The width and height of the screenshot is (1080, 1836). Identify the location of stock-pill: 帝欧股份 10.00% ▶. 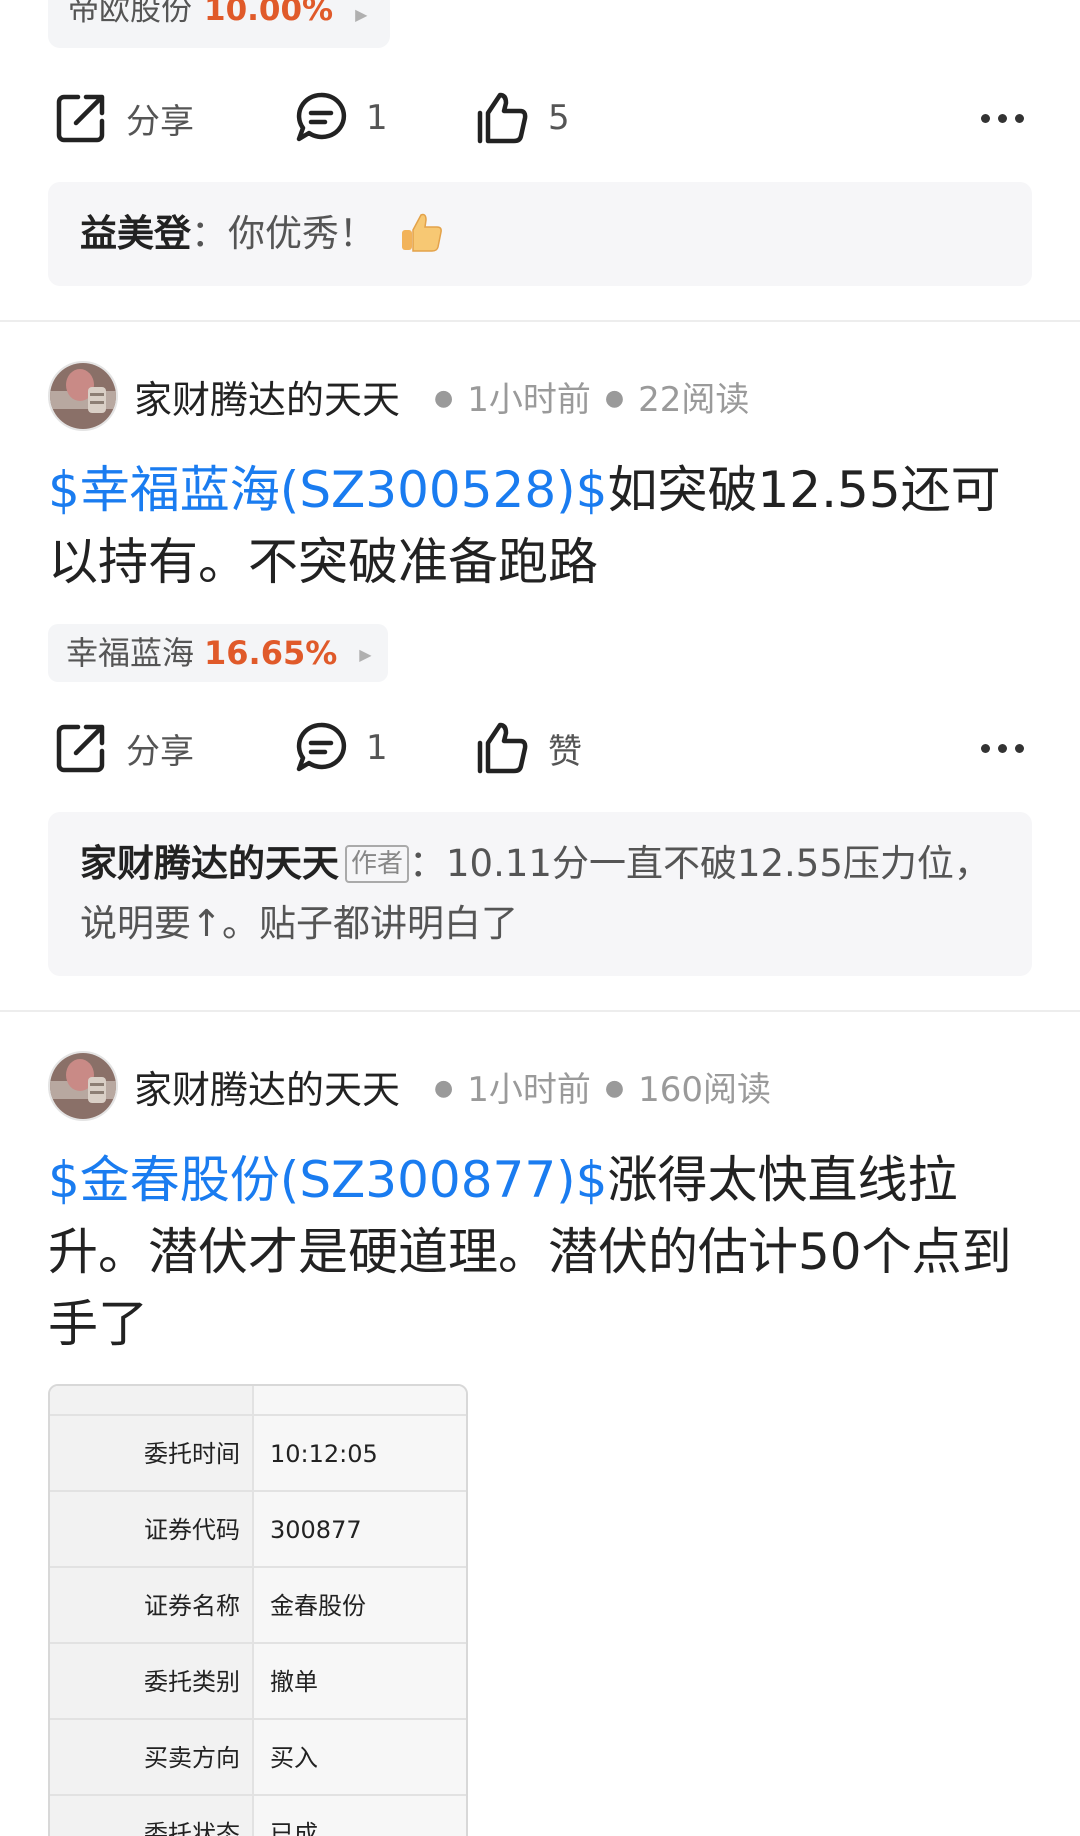
(219, 24).